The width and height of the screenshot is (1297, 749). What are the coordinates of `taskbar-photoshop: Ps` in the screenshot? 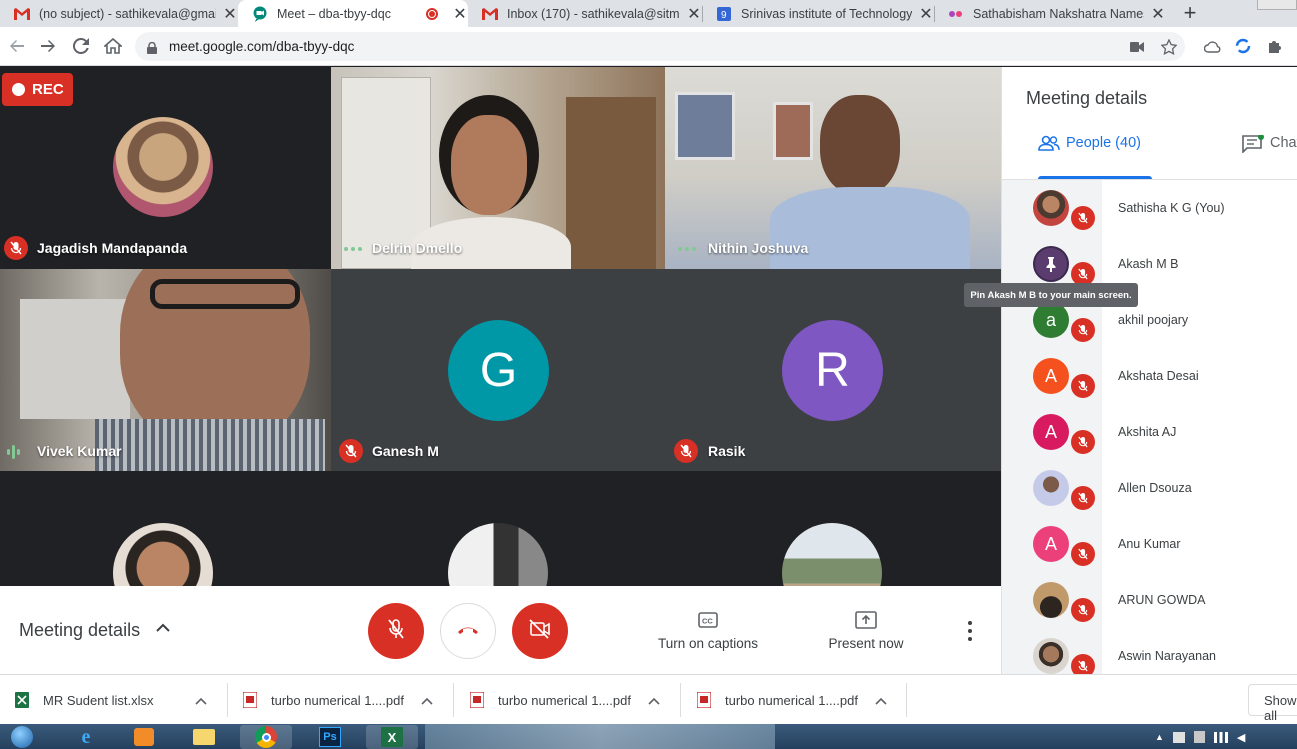 It's located at (330, 737).